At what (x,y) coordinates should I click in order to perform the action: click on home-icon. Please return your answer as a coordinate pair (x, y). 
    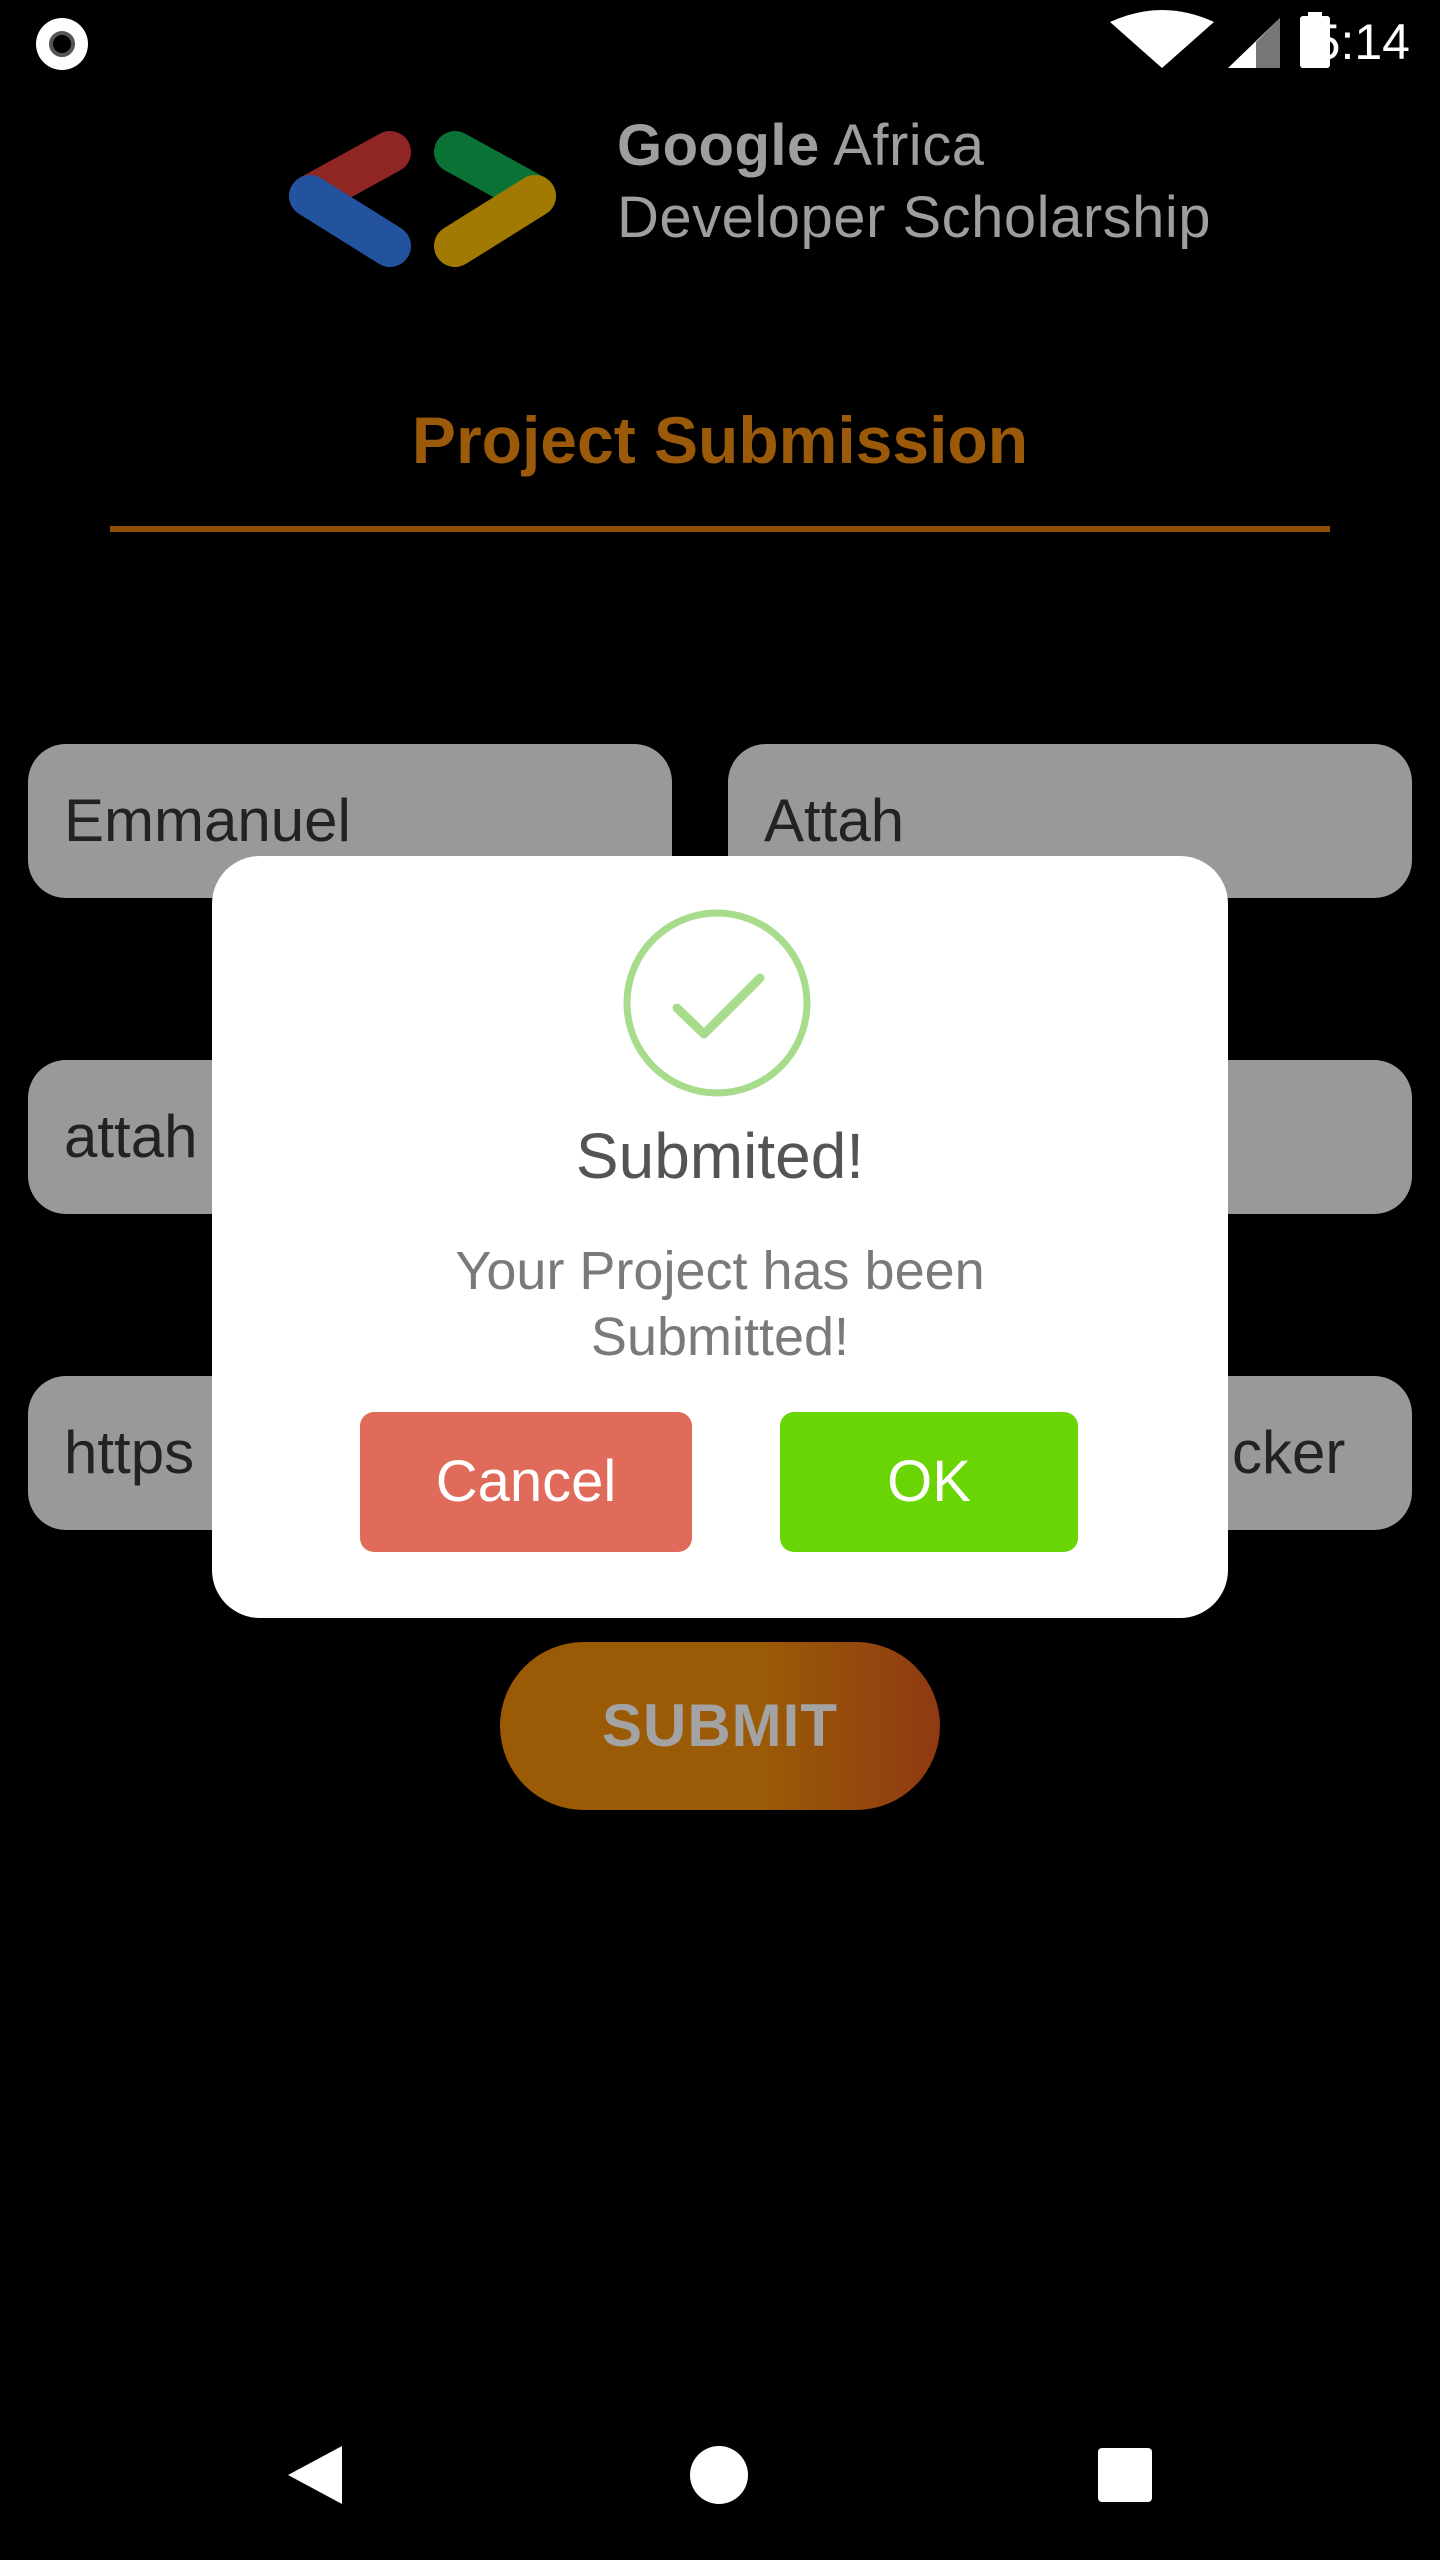
    Looking at the image, I should click on (719, 2475).